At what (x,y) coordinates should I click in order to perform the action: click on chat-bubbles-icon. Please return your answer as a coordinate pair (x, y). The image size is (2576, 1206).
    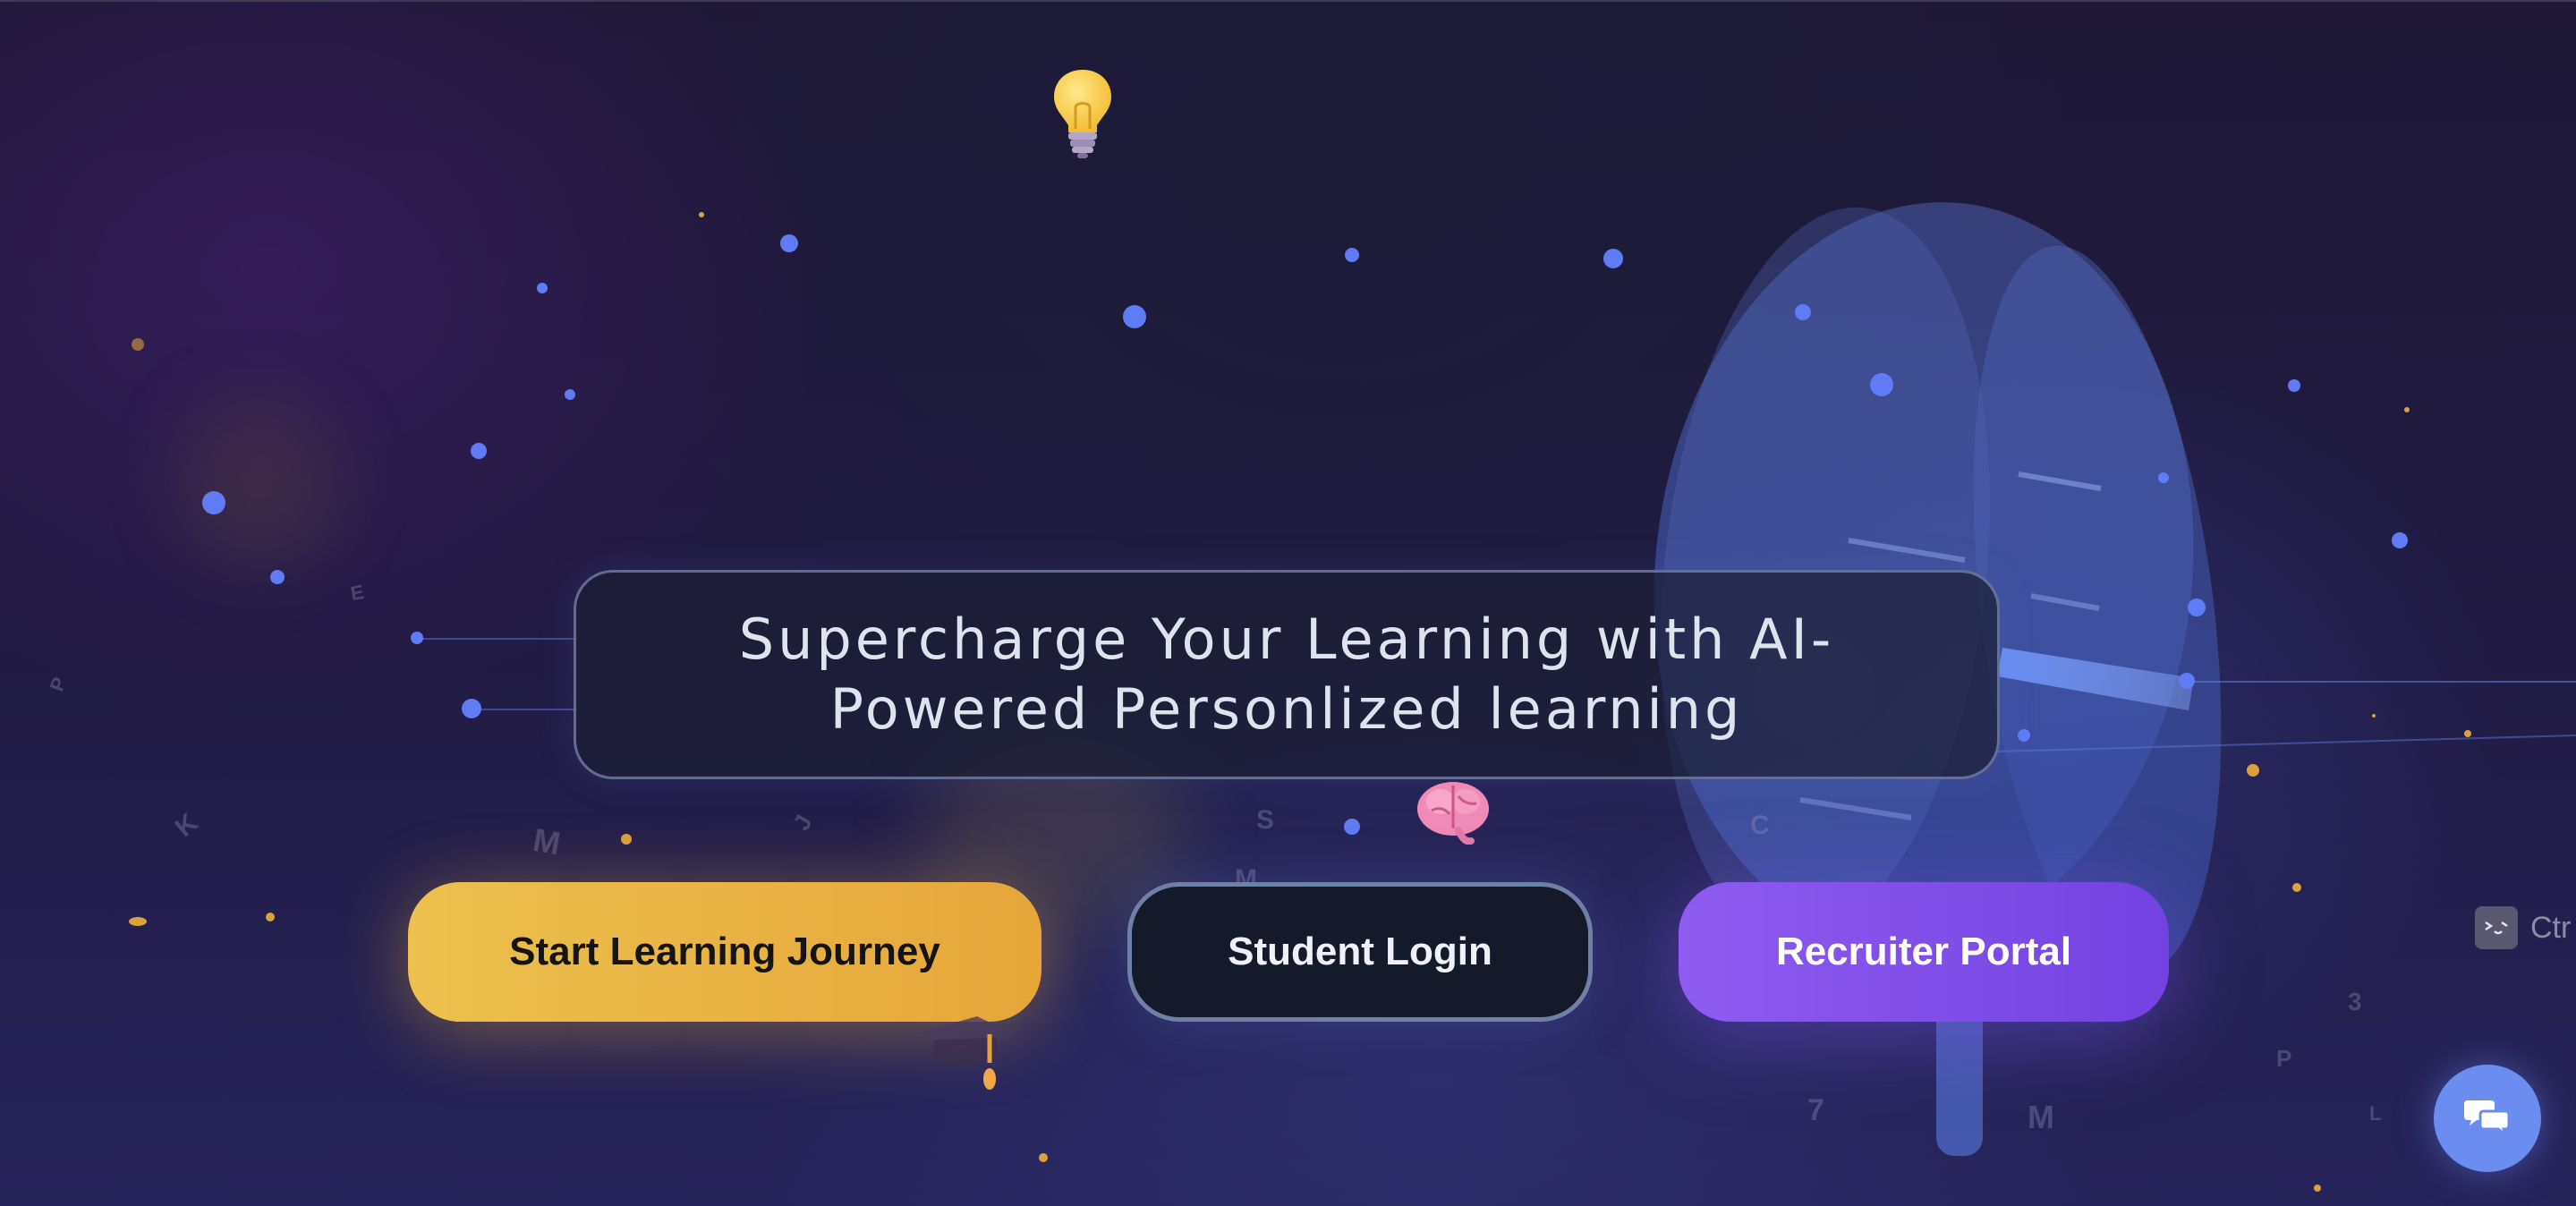
    Looking at the image, I should click on (2487, 1119).